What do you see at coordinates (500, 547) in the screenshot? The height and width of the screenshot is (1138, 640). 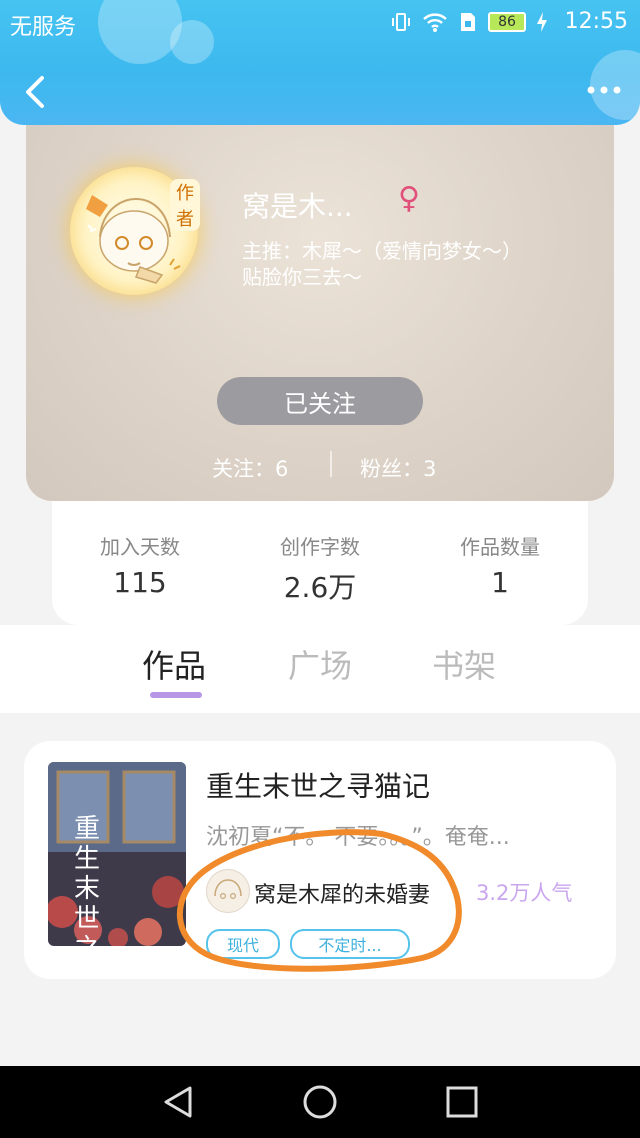 I see `stat-label: 作品数量` at bounding box center [500, 547].